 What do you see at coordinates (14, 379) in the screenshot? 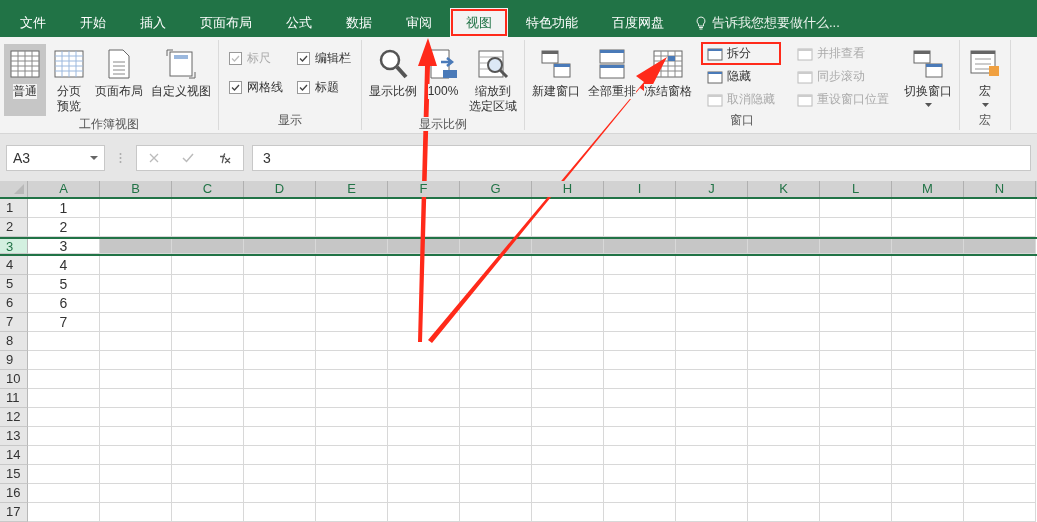
I see `row-header: 10` at bounding box center [14, 379].